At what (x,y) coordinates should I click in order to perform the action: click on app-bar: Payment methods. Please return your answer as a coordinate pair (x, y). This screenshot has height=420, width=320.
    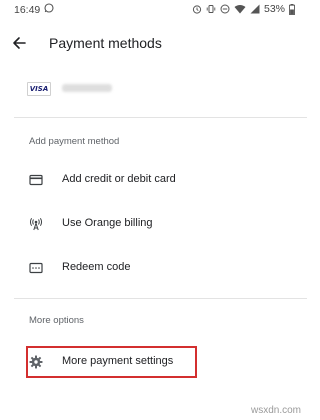
    Looking at the image, I should click on (153, 43).